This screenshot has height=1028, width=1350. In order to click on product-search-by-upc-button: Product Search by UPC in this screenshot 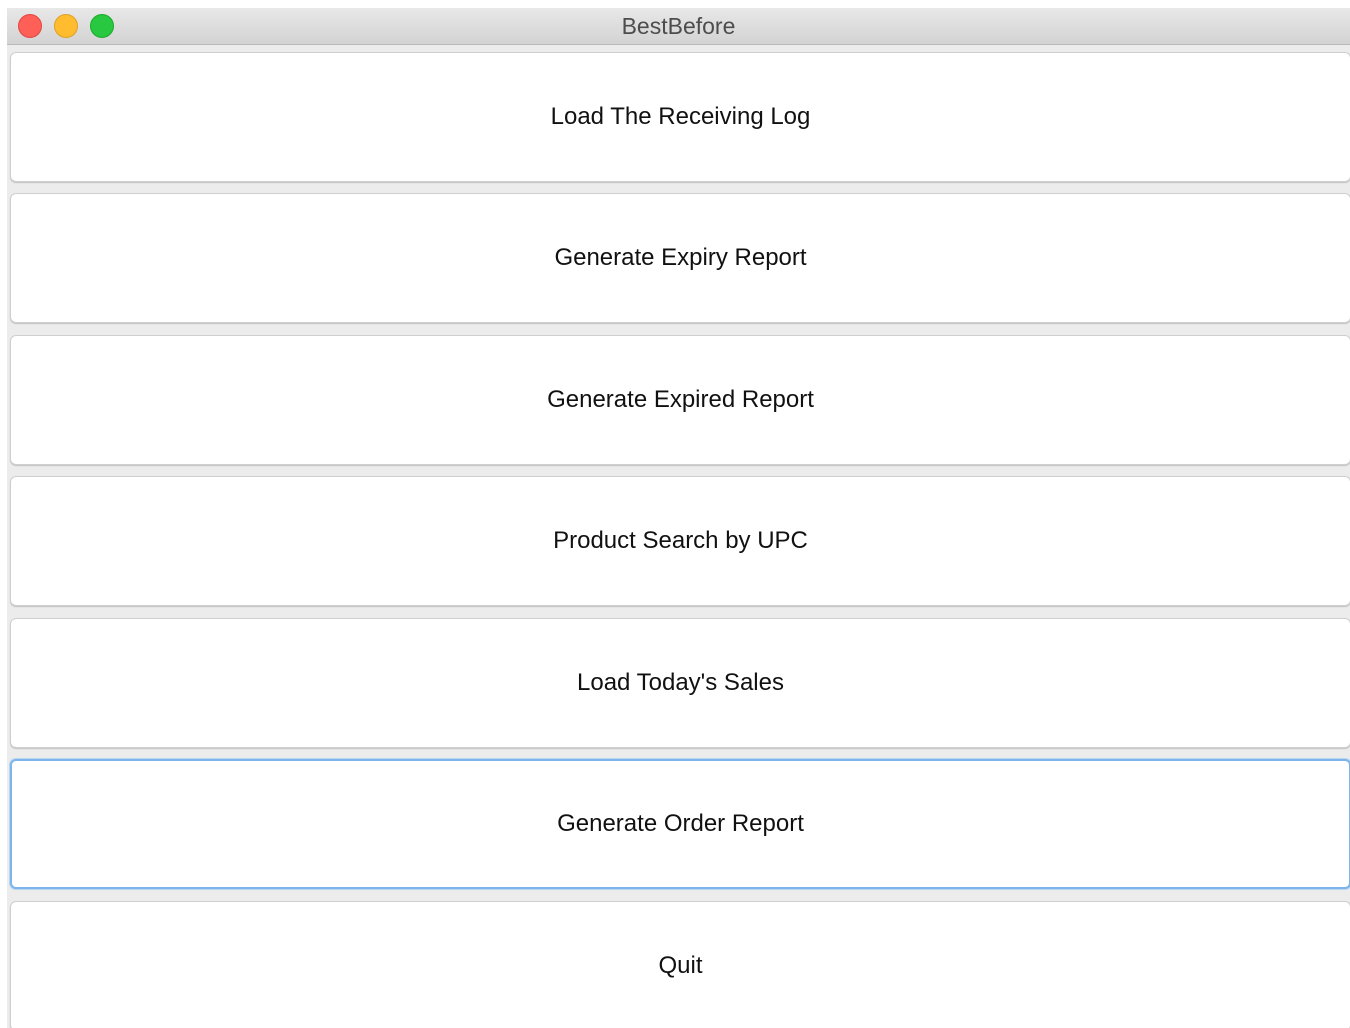, I will do `click(680, 541)`.